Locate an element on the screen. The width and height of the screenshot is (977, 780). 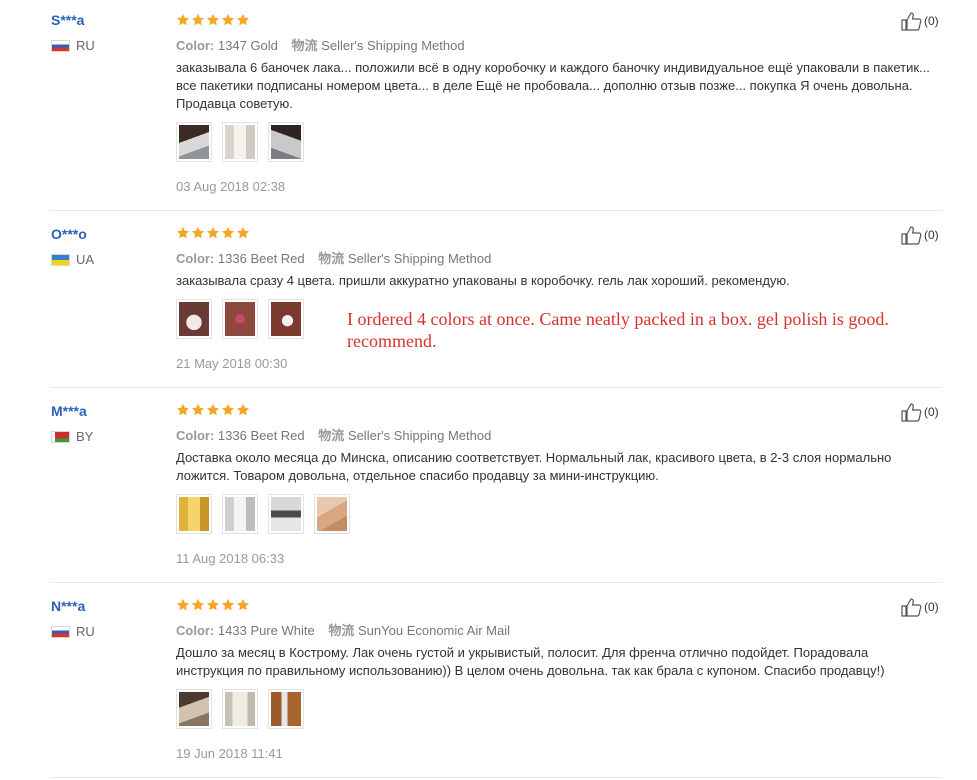
reviewer-country: UA is located at coordinates (72, 259).